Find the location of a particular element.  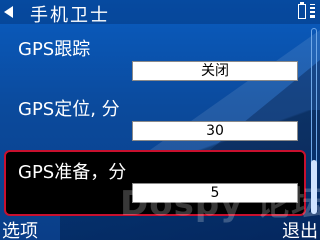

signal-icon is located at coordinates (312, 11).